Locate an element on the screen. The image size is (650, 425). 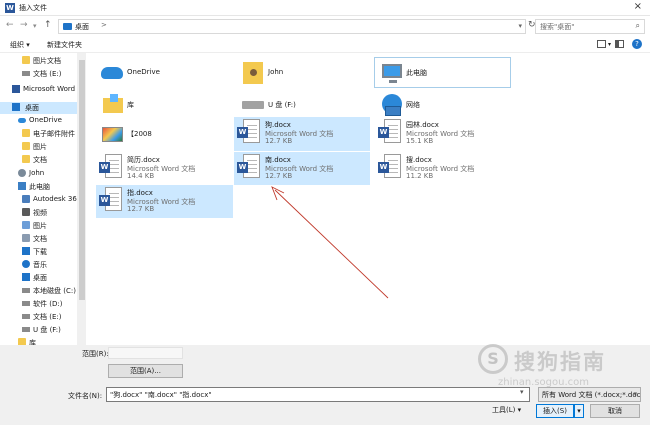
command-toolbar: 组织 ▾ 新建文件夹 ▾ ? is located at coordinates (325, 44).